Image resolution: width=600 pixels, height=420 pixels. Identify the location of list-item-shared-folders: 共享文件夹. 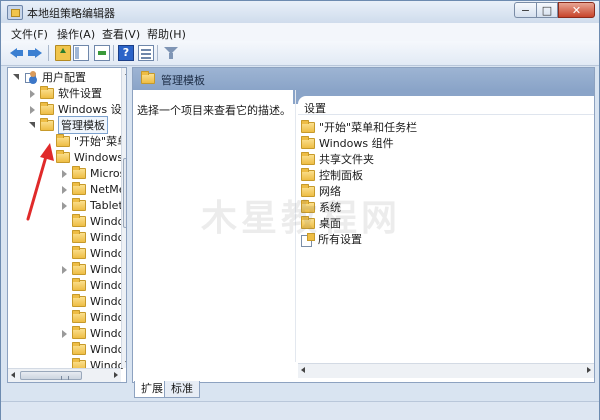
(337, 159).